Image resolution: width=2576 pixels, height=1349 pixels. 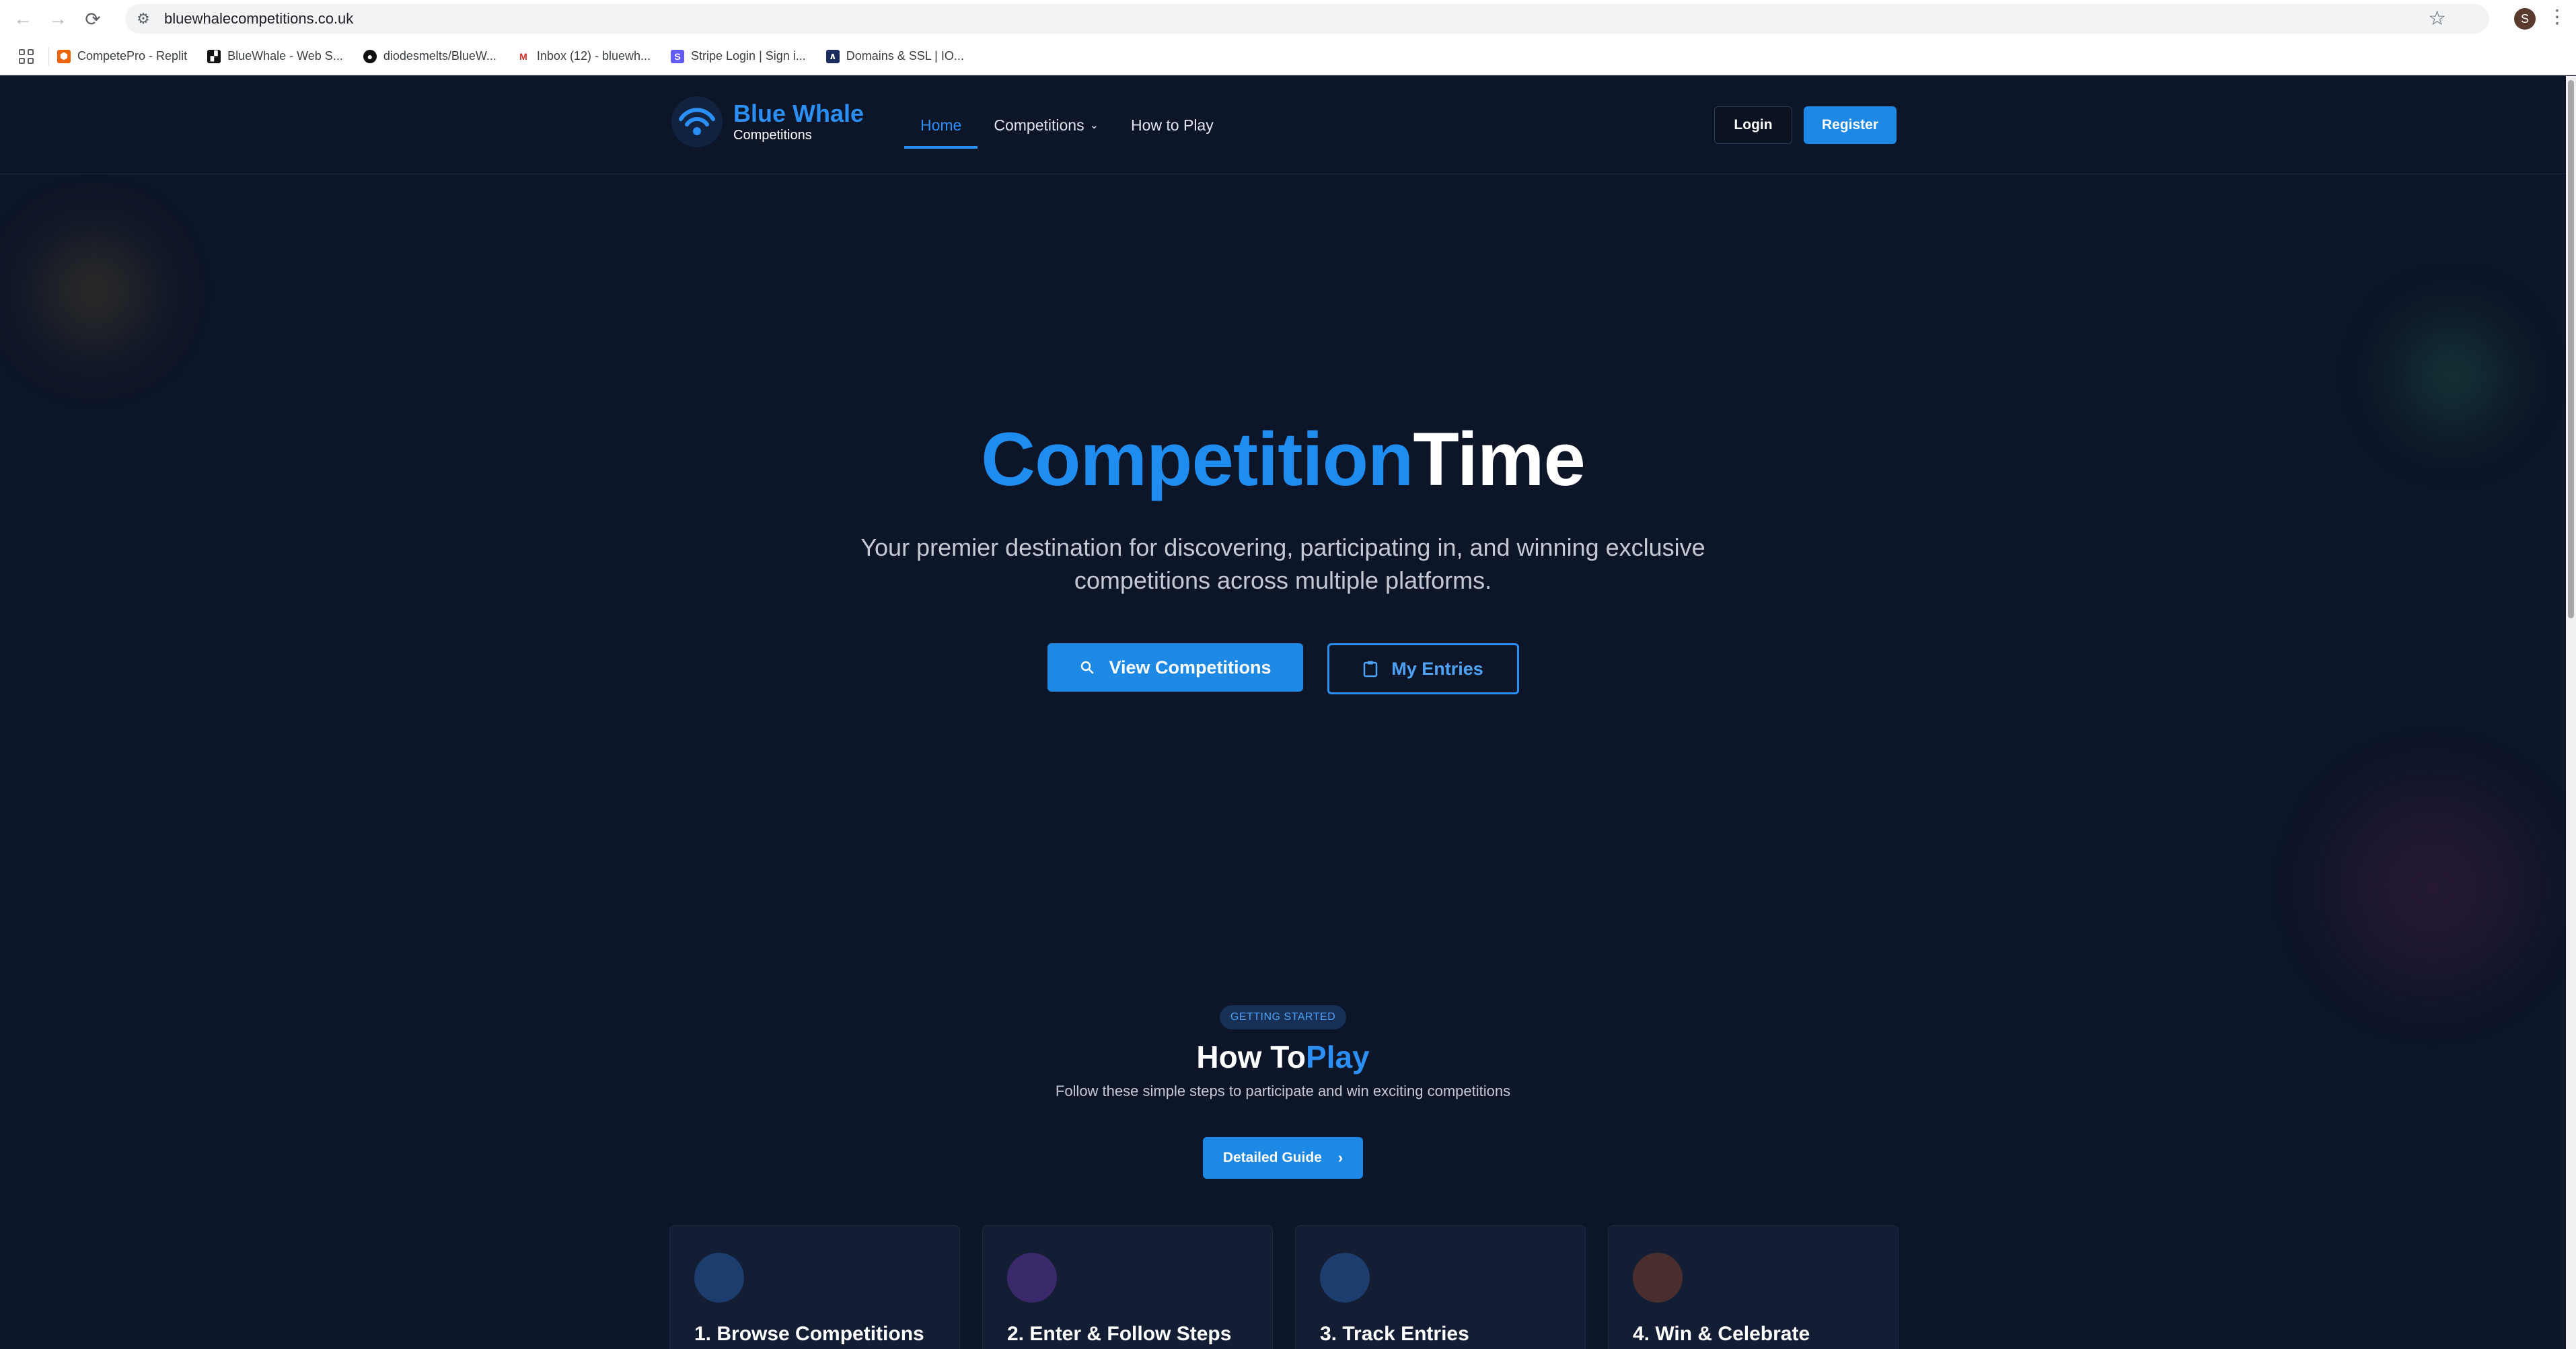 I want to click on domains-icon: ∧, so click(x=832, y=56).